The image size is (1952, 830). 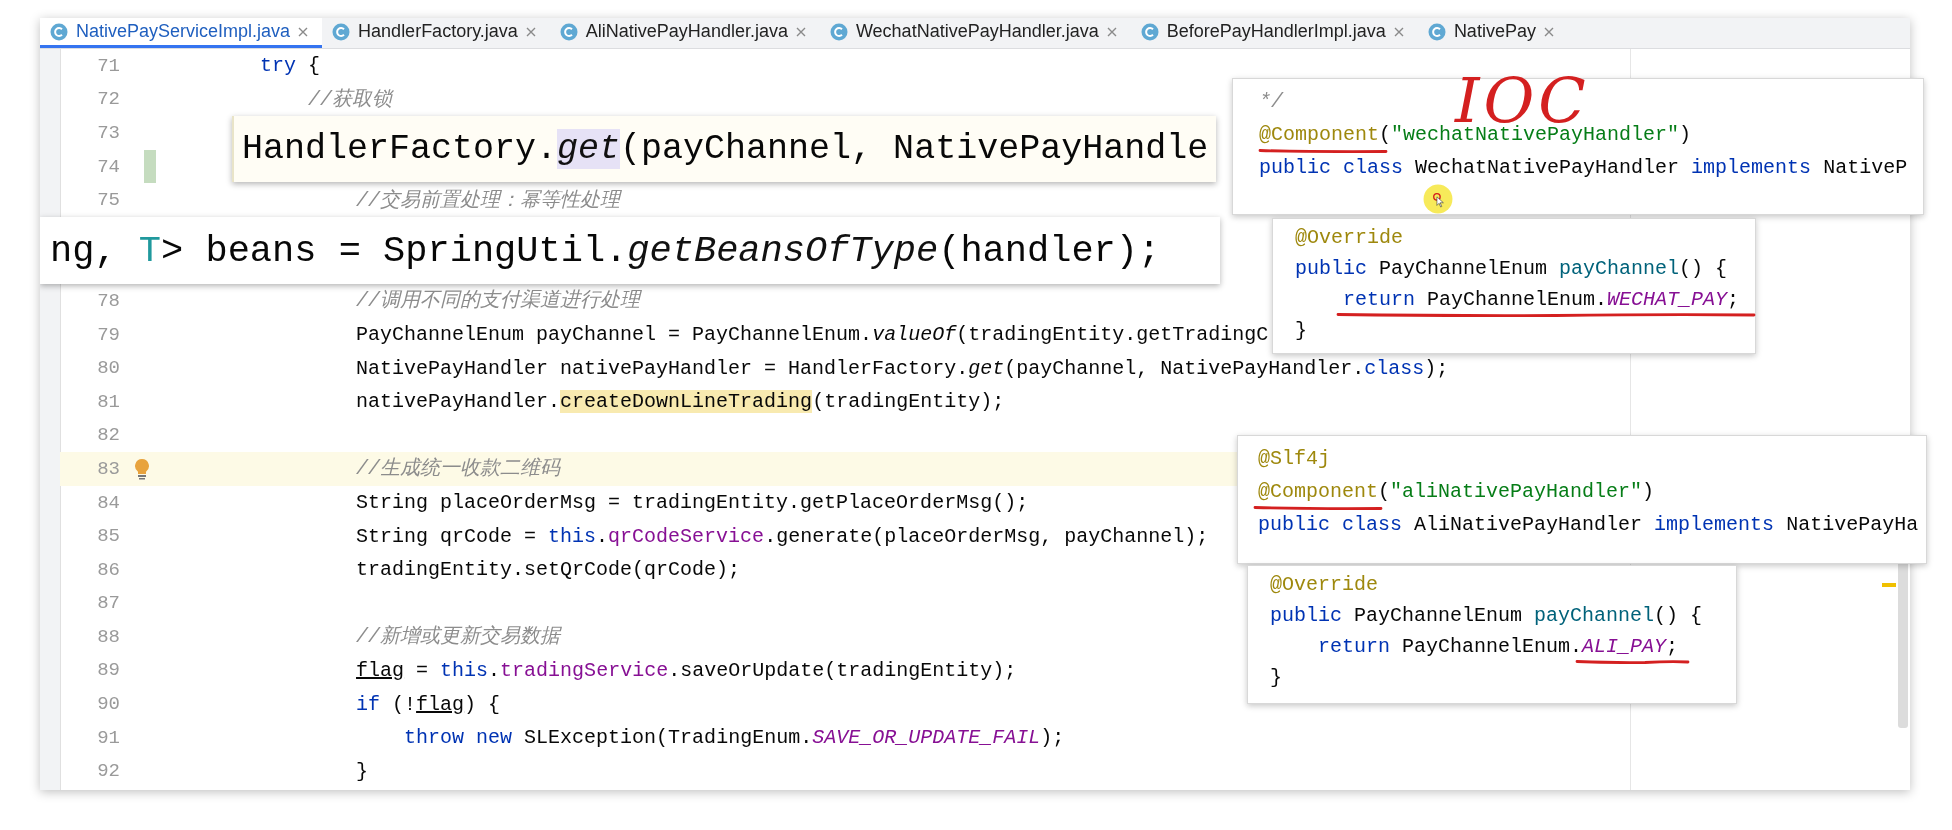 I want to click on code-line: @Component("aliNativePayHandler"), so click(x=1456, y=492).